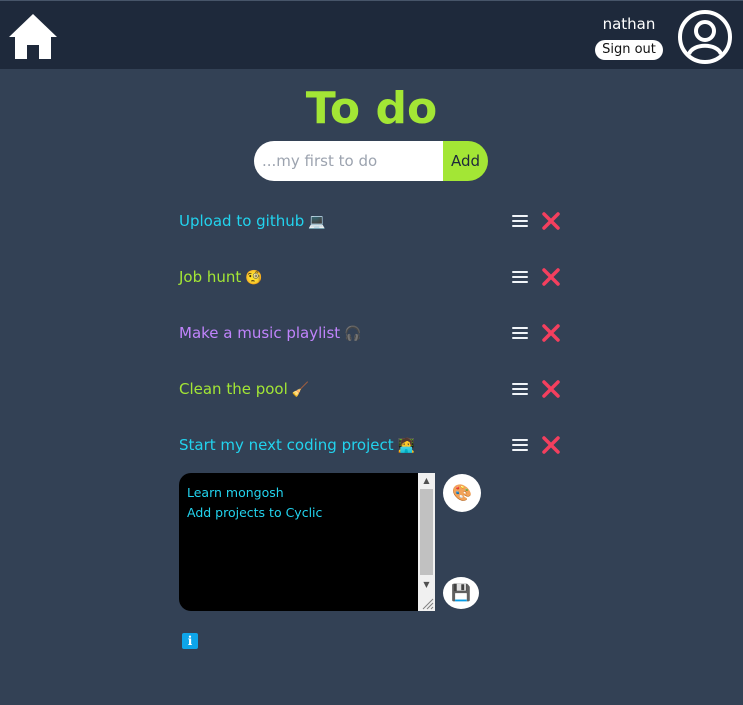  What do you see at coordinates (705, 37) in the screenshot?
I see `user-circle-icon` at bounding box center [705, 37].